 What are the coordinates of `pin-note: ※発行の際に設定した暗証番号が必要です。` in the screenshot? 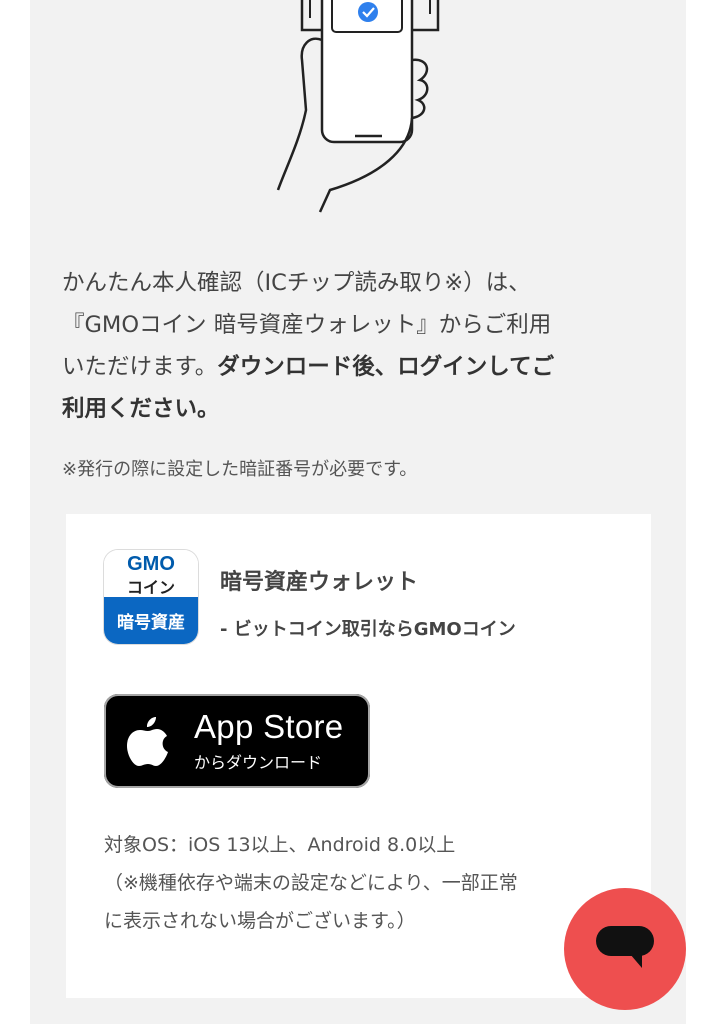 It's located at (240, 469).